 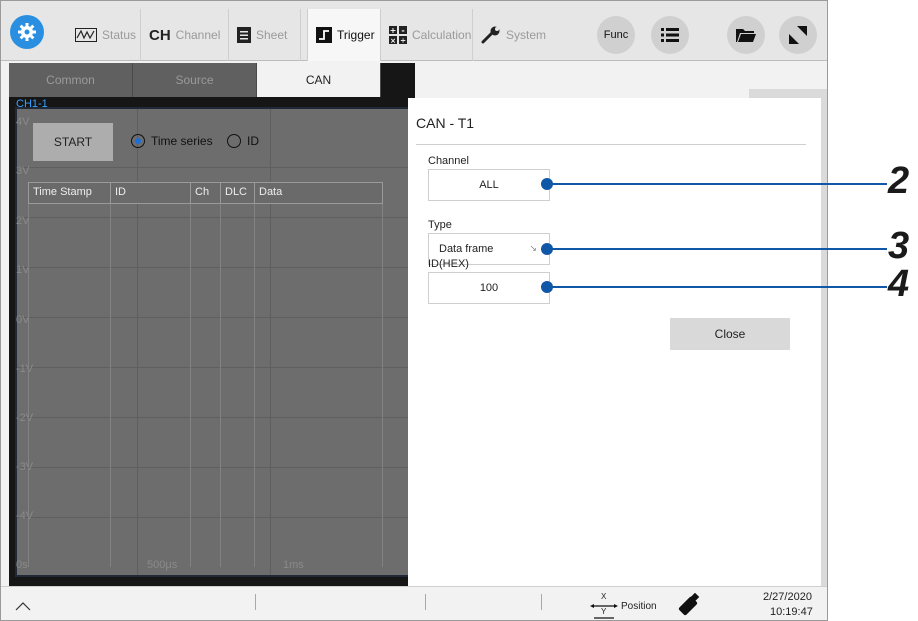 I want to click on tab-status: Status, so click(x=104, y=35).